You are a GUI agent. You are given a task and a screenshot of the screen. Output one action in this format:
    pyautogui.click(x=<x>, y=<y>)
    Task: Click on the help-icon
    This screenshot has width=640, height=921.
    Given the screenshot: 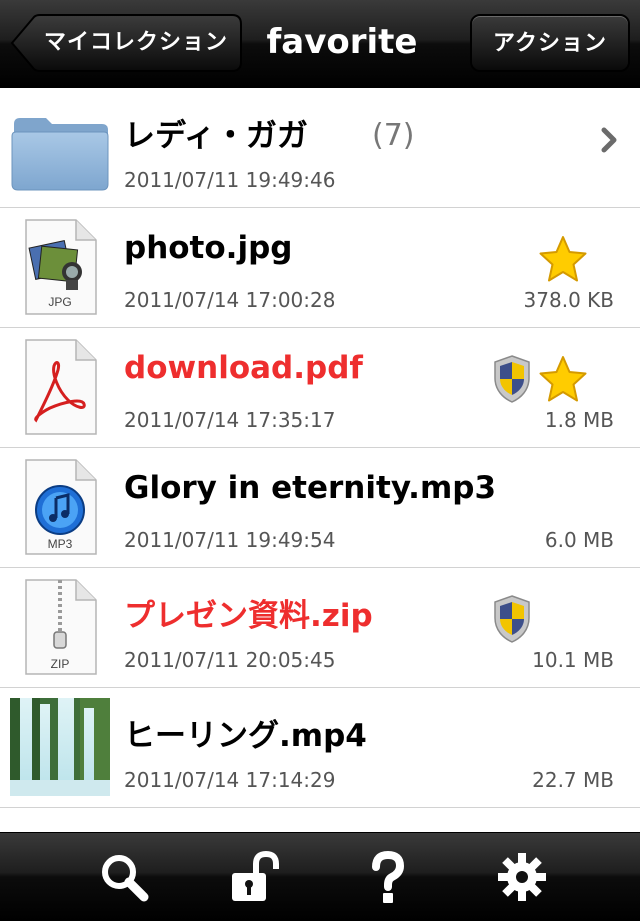 What is the action you would take?
    pyautogui.click(x=388, y=877)
    